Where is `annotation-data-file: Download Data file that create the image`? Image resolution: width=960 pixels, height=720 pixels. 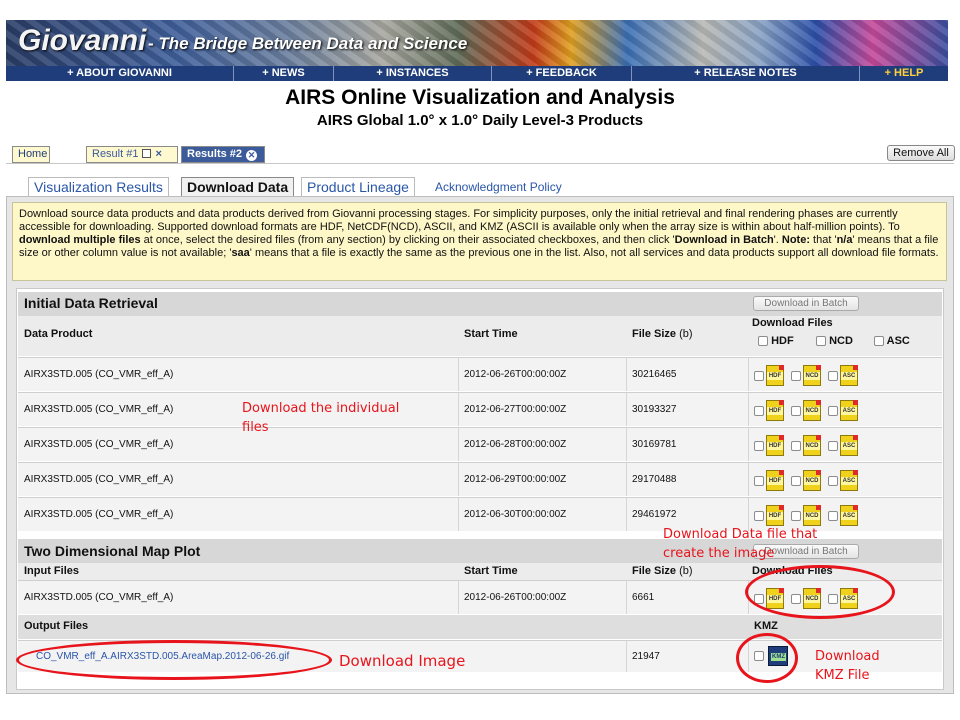
annotation-data-file: Download Data file that create the image is located at coordinates (740, 544).